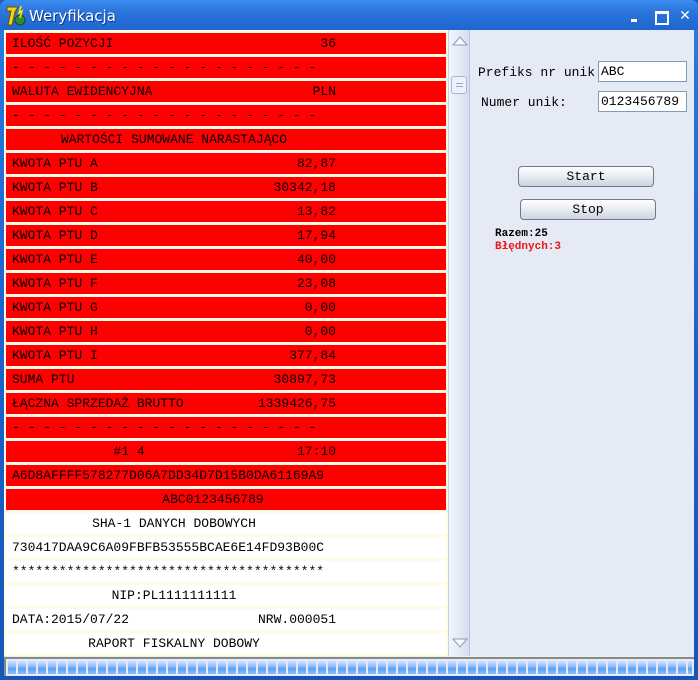 Image resolution: width=698 pixels, height=680 pixels. Describe the element at coordinates (55, 259) in the screenshot. I see `row-label: KWOTA PTU E` at that location.